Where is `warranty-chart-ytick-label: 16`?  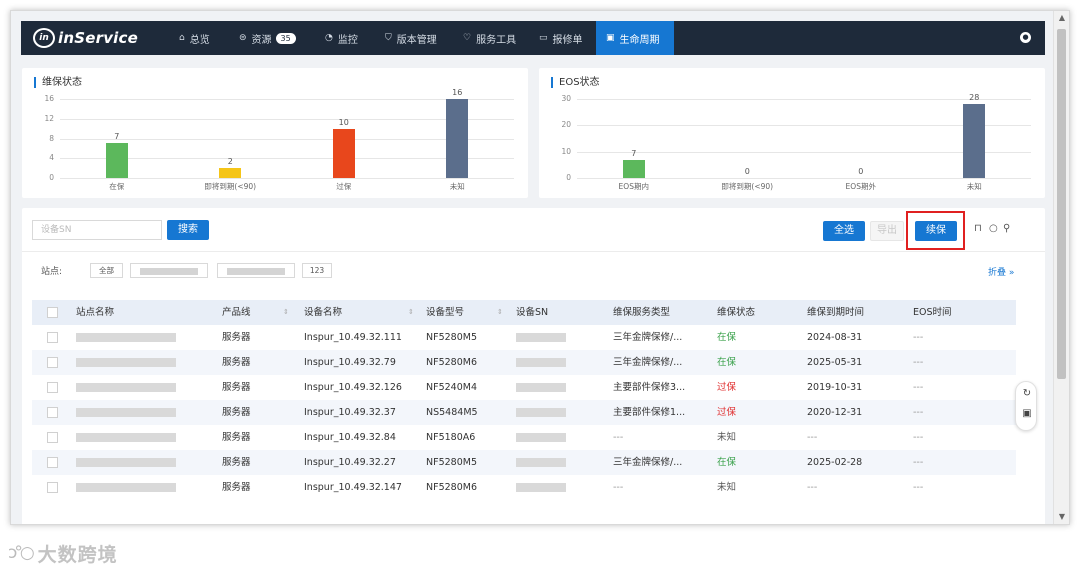
warranty-chart-ytick-label: 16 is located at coordinates (49, 98).